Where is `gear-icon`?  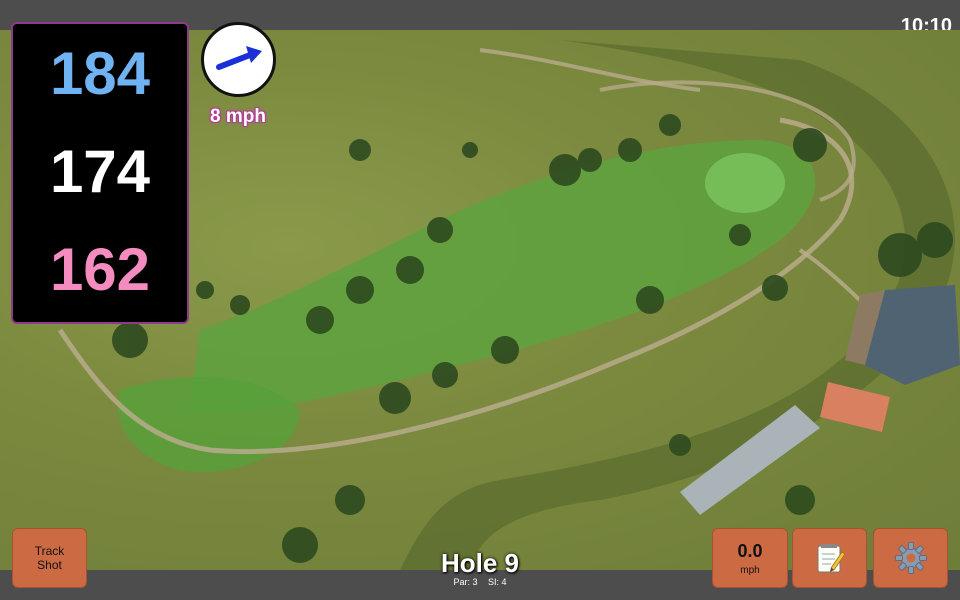
gear-icon is located at coordinates (910, 558).